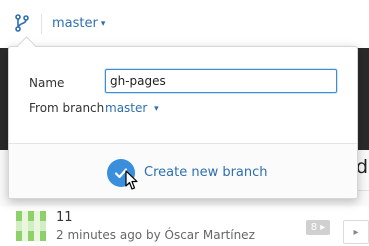  I want to click on commit-meta: 2 minutes ago by Óscar Martínez, so click(155, 235).